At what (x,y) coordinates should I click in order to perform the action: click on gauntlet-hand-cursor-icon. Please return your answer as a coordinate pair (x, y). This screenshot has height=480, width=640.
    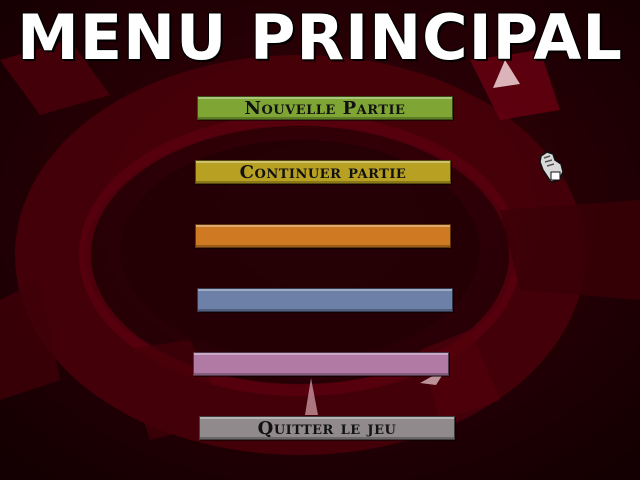
    Looking at the image, I should click on (551, 167).